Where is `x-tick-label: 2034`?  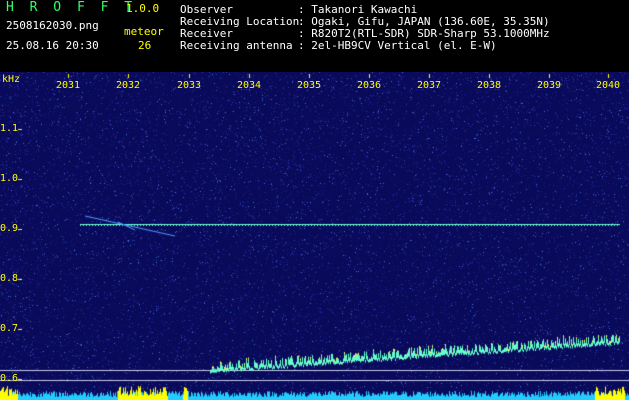
x-tick-label: 2034 is located at coordinates (249, 85).